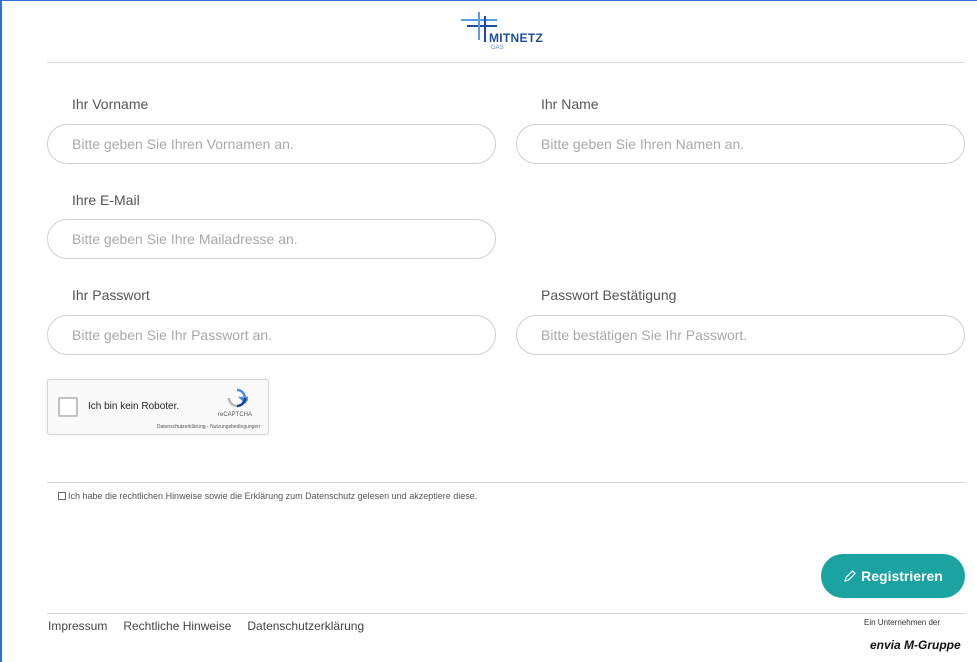 This screenshot has width=977, height=662. I want to click on window-border-left, so click(1, 331).